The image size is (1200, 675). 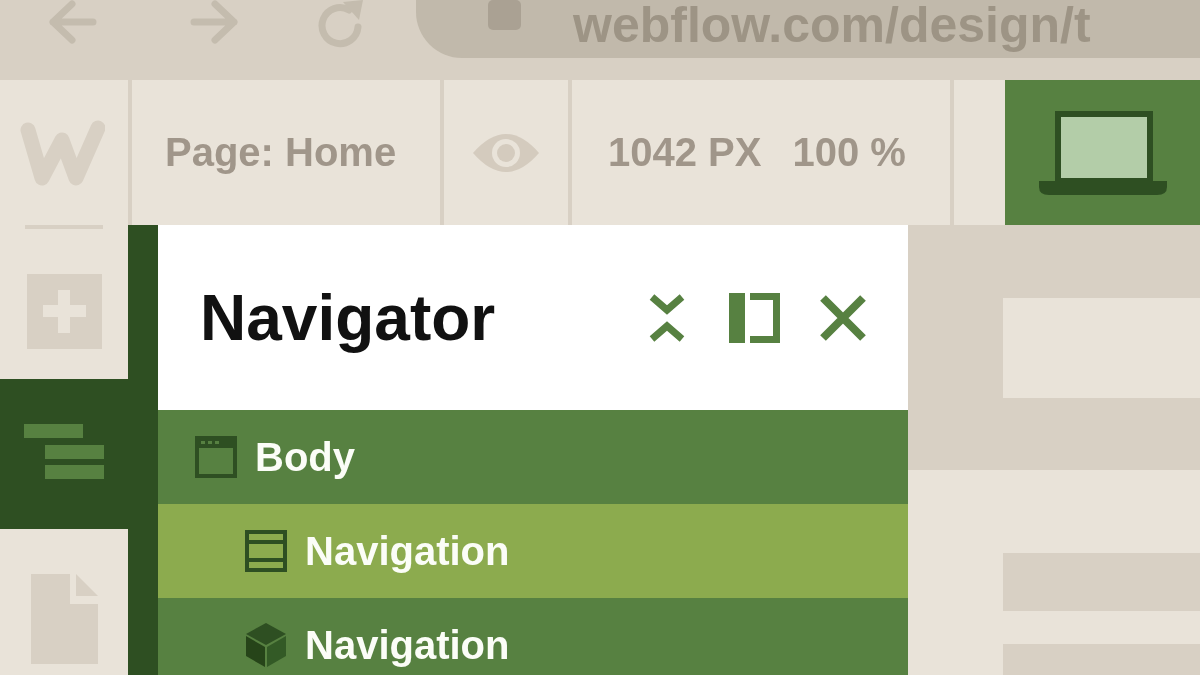 I want to click on indented-lines-icon, so click(x=64, y=451).